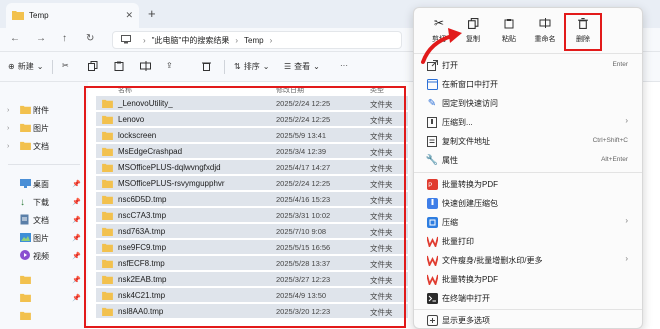 The height and width of the screenshot is (329, 660). What do you see at coordinates (44, 128) in the screenshot?
I see `sidebar-item-pictures-folder: › 图片` at bounding box center [44, 128].